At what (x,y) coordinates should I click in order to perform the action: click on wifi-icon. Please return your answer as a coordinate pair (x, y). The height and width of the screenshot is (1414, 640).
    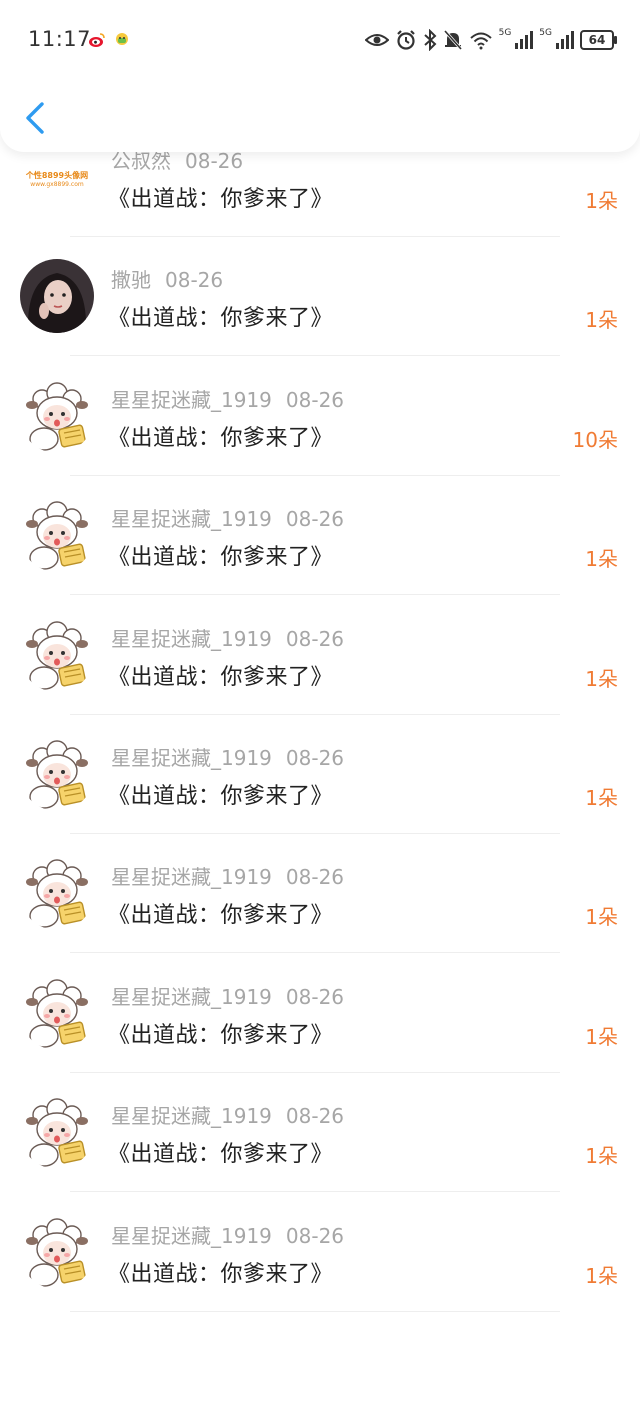
    Looking at the image, I should click on (481, 40).